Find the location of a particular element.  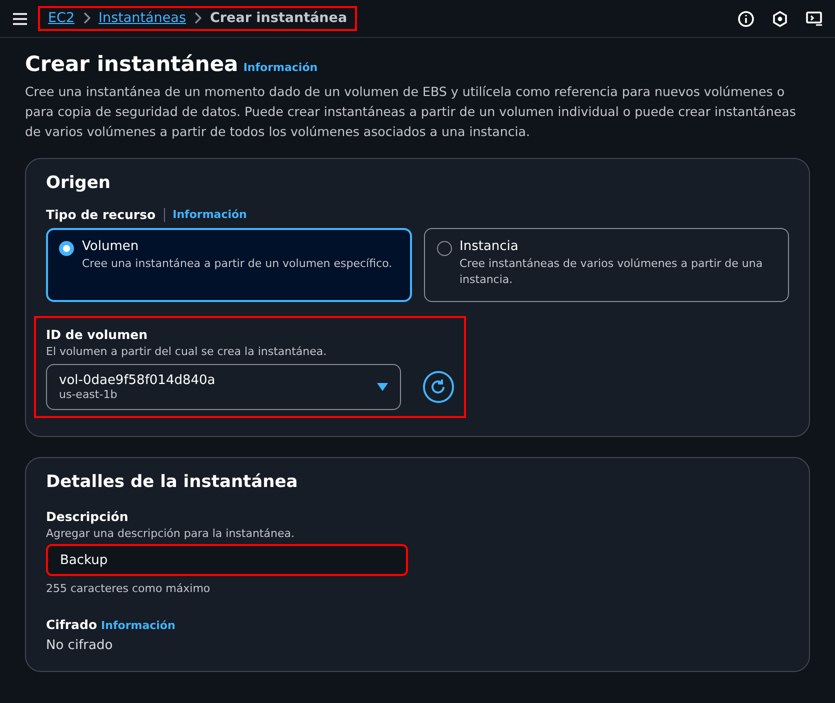

refresh-icon is located at coordinates (438, 387).